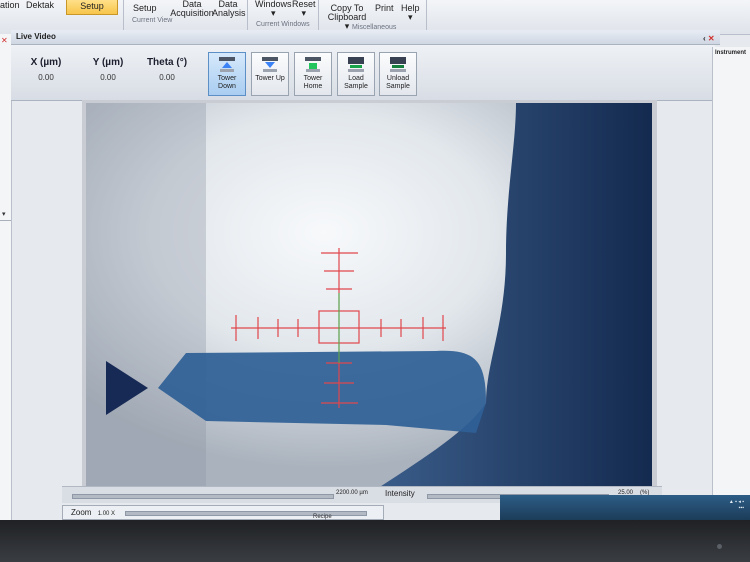  I want to click on zoom-control: Zoom 1.00 X, so click(223, 512).